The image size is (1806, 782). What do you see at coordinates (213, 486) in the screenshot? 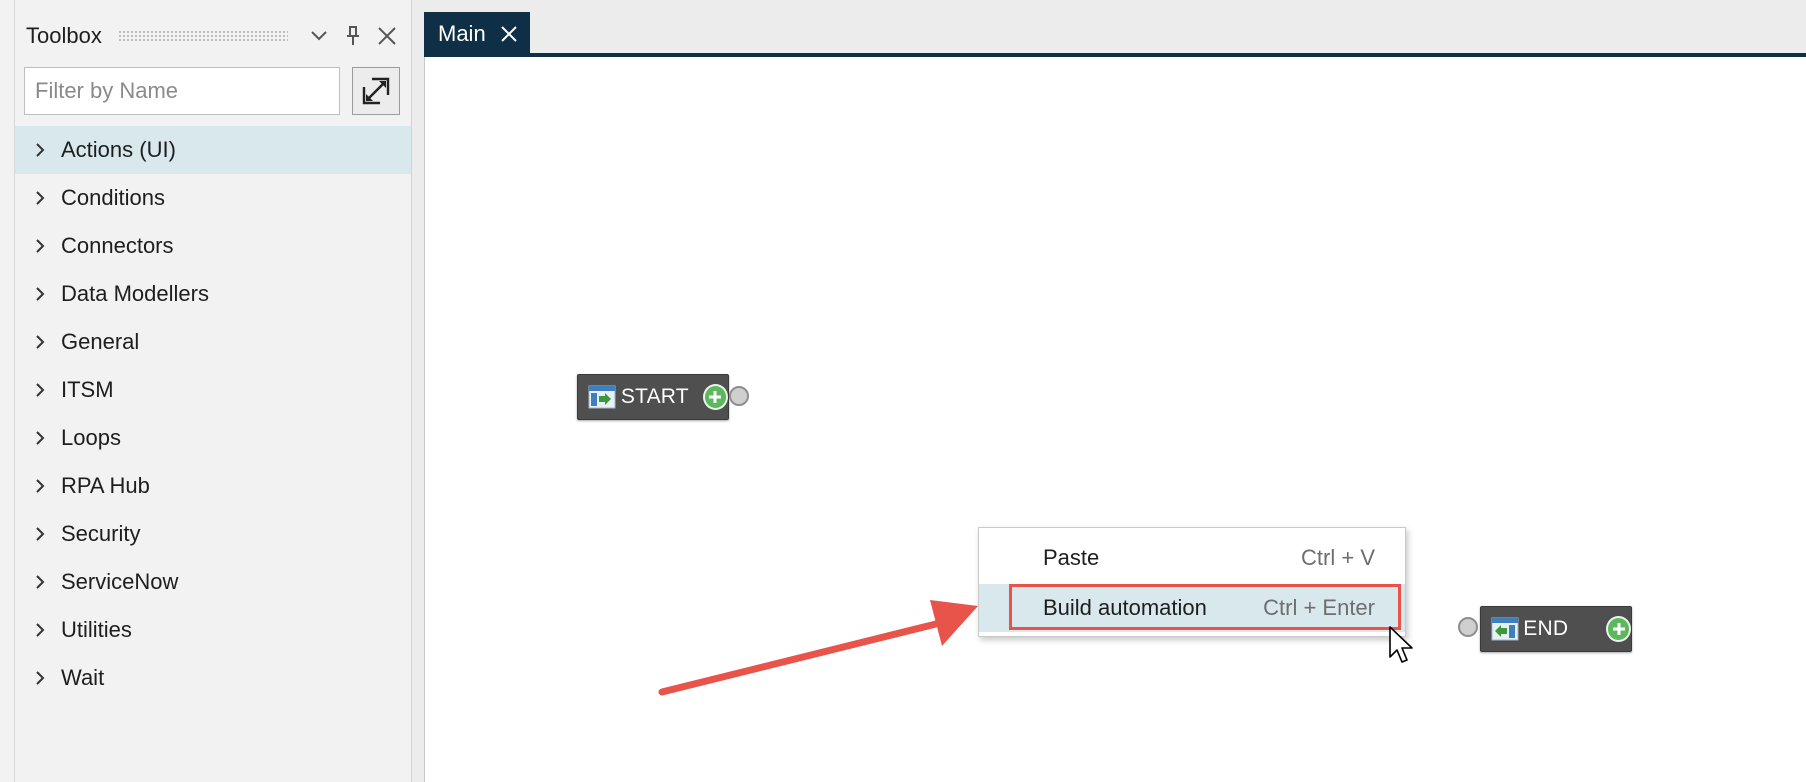
I see `category-item: RPA Hub` at bounding box center [213, 486].